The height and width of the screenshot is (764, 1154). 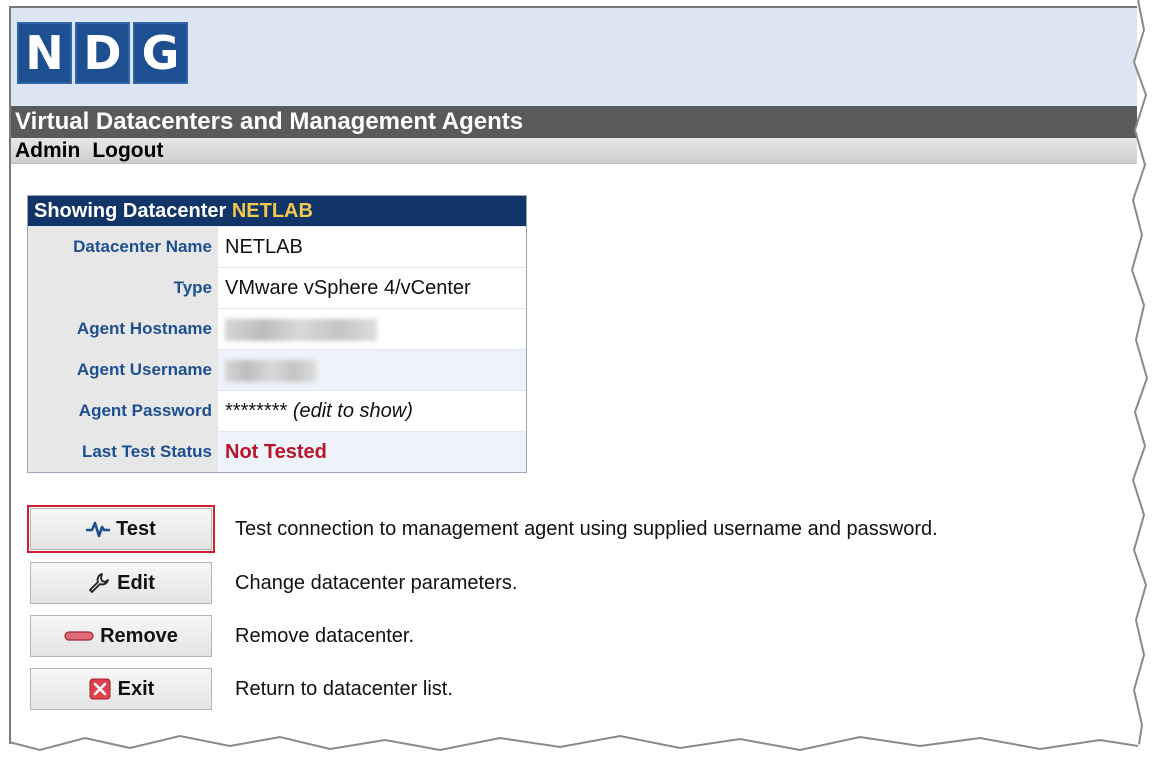 What do you see at coordinates (136, 582) in the screenshot?
I see `edit-button-label: Edit` at bounding box center [136, 582].